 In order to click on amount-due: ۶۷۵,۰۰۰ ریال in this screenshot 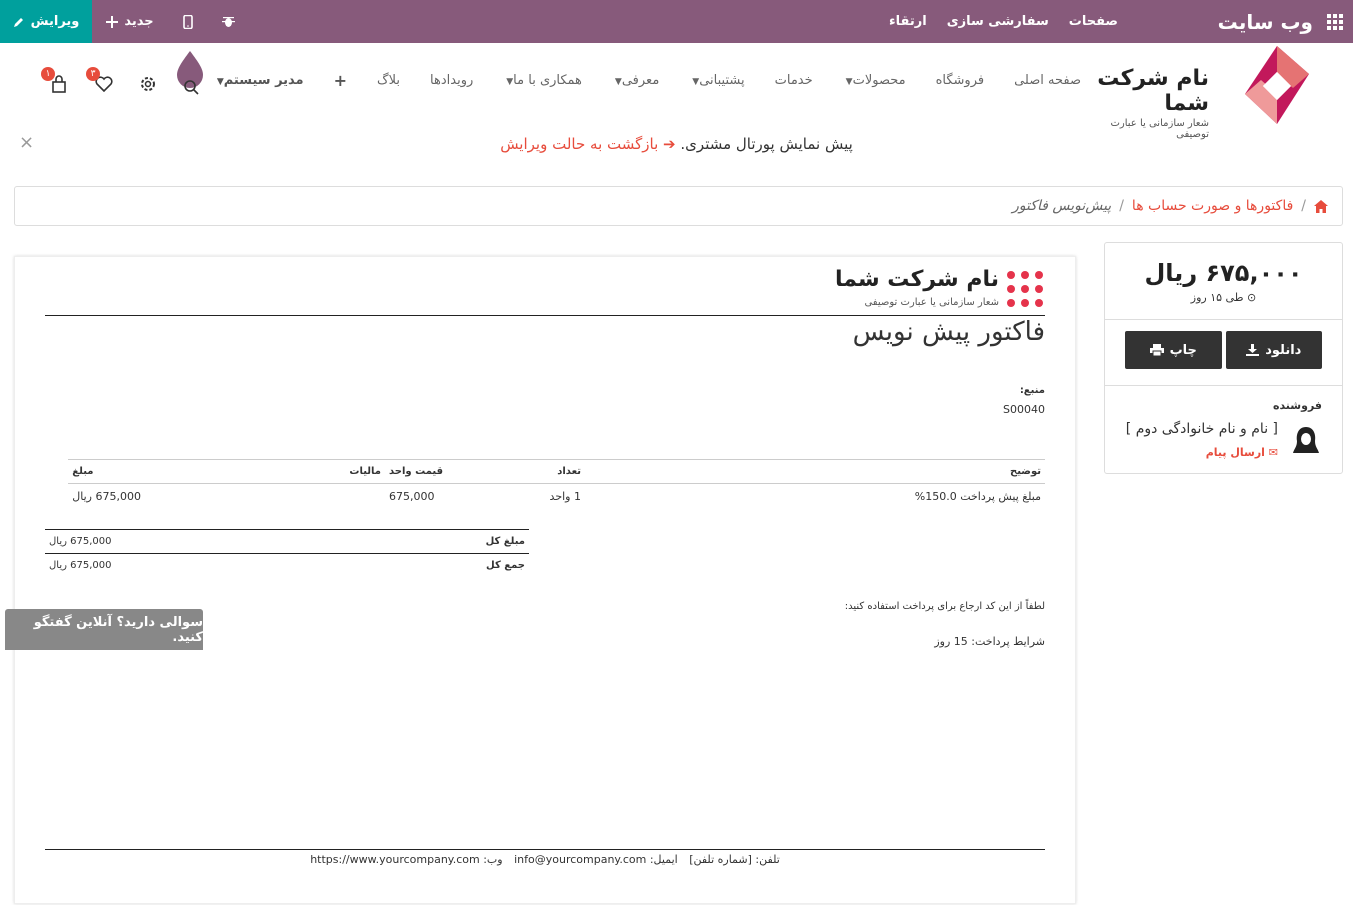, I will do `click(1223, 273)`.